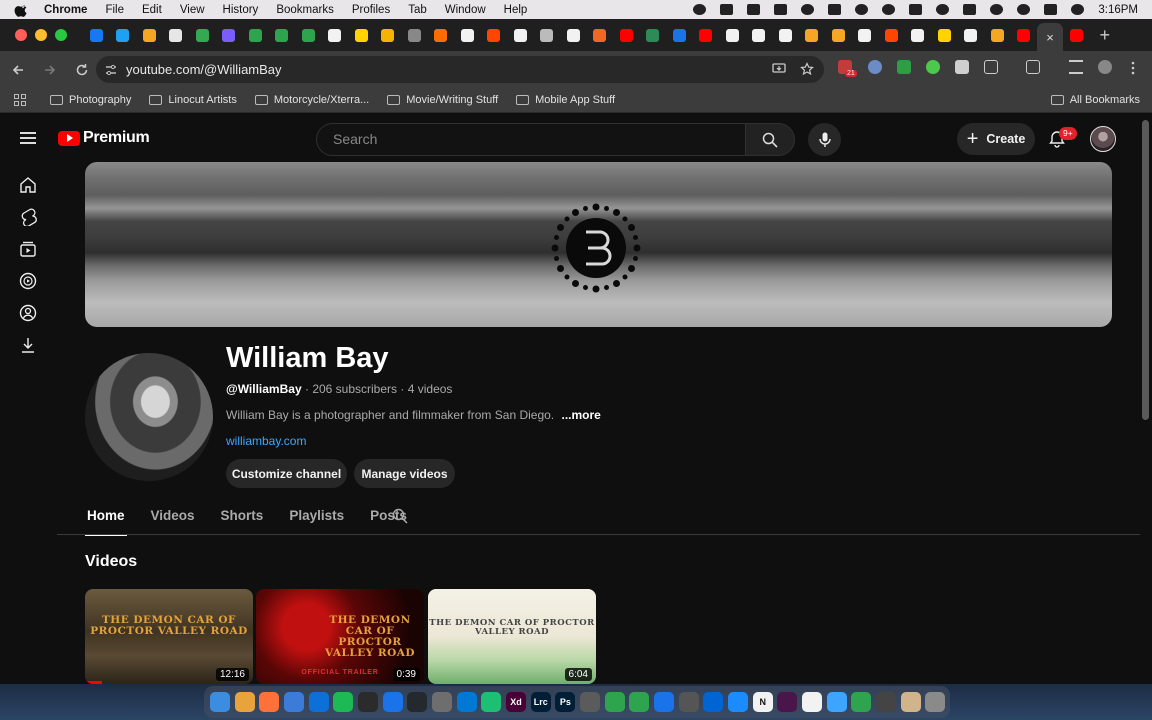 The height and width of the screenshot is (720, 1152). What do you see at coordinates (316, 520) in the screenshot?
I see `tab-playlists: Playlists` at bounding box center [316, 520].